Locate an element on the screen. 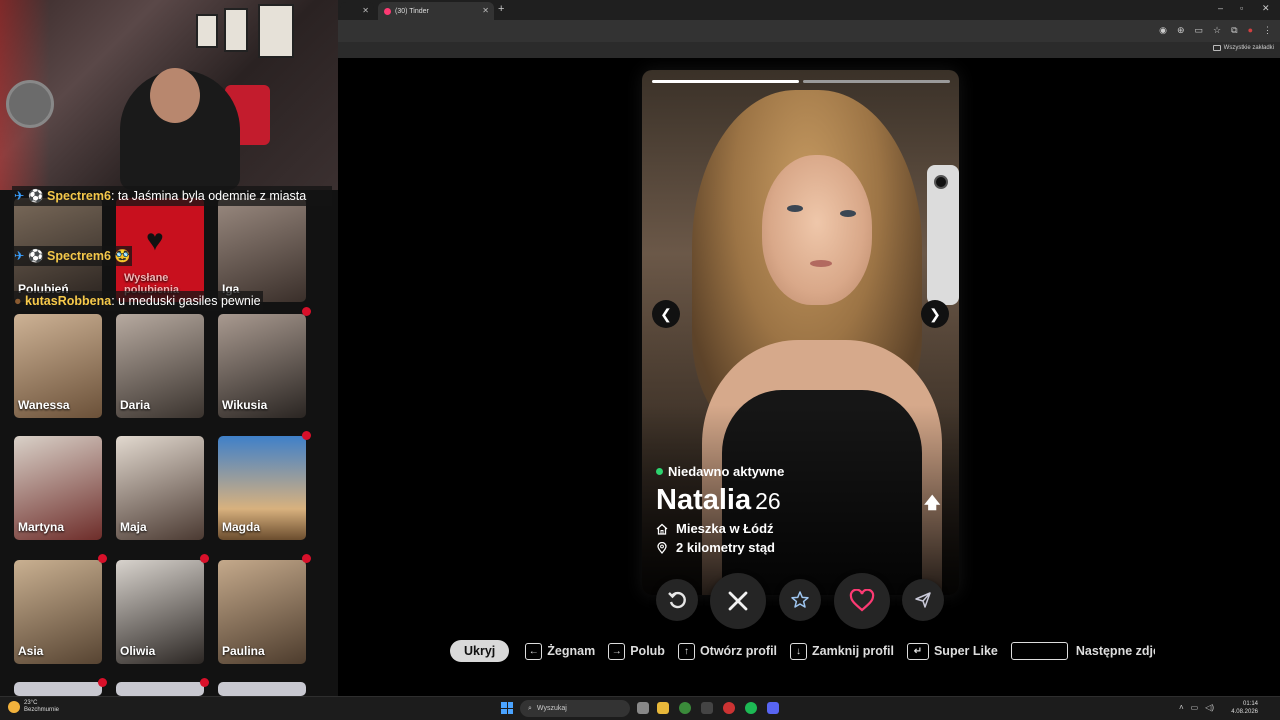 The width and height of the screenshot is (1280, 720). rewind-button is located at coordinates (677, 600).